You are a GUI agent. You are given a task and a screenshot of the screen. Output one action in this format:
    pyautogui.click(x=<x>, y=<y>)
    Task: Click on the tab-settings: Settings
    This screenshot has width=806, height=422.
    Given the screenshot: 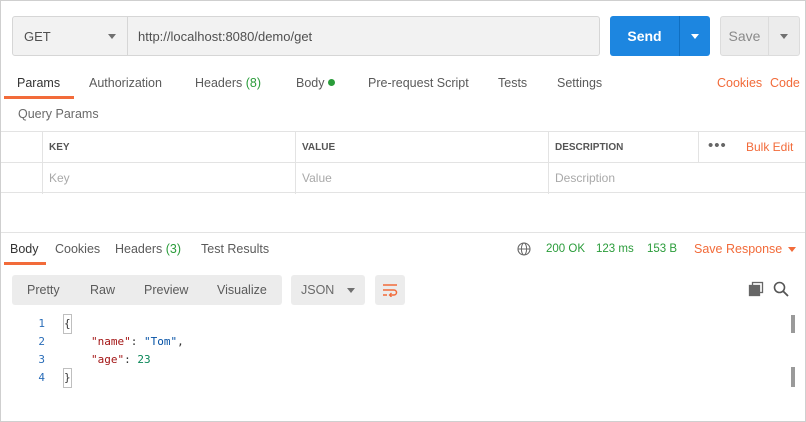 What is the action you would take?
    pyautogui.click(x=579, y=83)
    